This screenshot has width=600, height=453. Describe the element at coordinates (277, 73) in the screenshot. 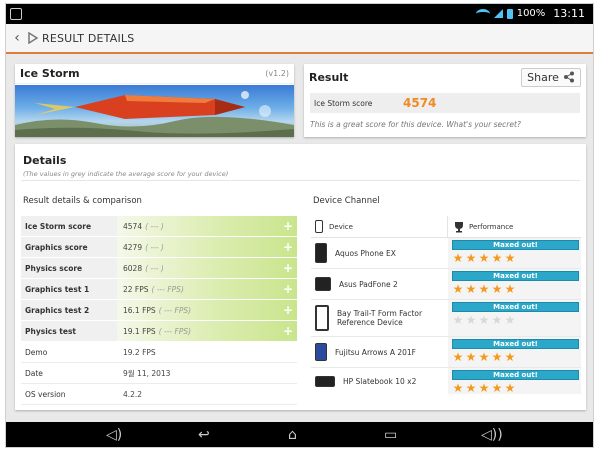

I see `test-version: (v1.2)` at that location.